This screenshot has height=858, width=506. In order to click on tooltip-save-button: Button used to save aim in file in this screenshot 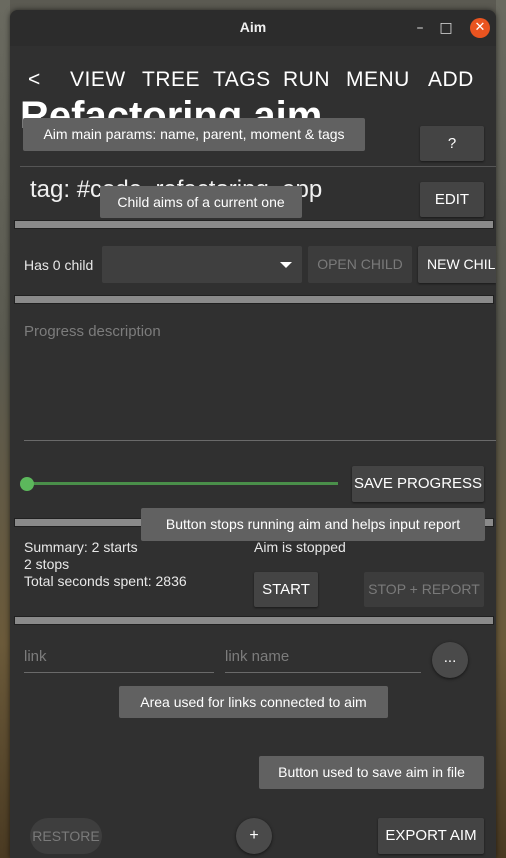, I will do `click(371, 772)`.